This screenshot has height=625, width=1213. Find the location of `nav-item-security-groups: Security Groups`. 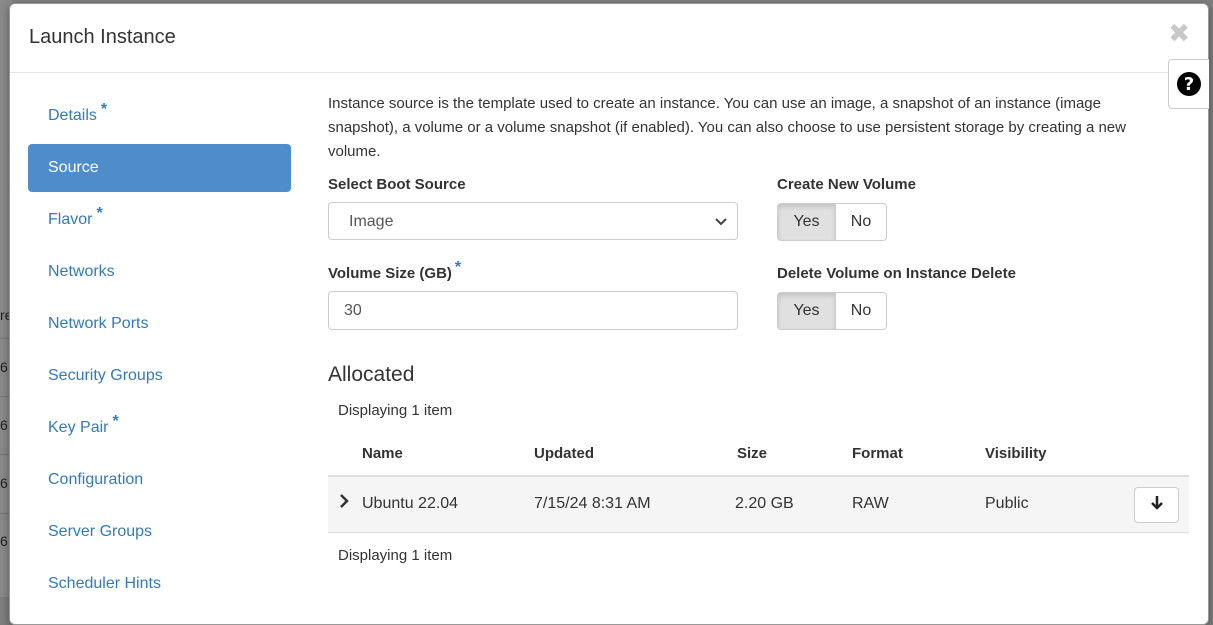

nav-item-security-groups: Security Groups is located at coordinates (159, 376).